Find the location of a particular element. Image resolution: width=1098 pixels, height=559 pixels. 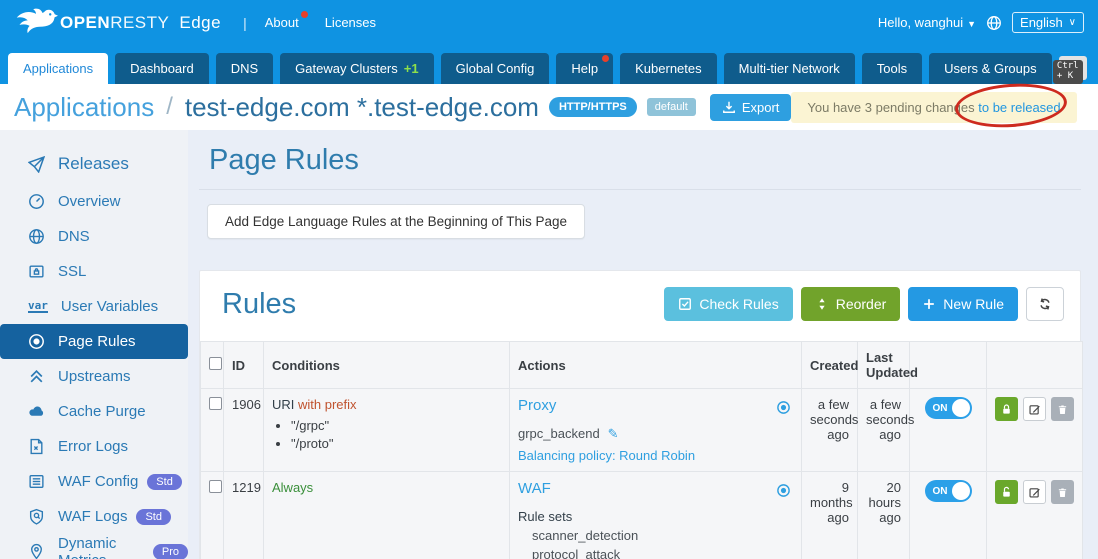

gateway-clusters-count-badge: +1 is located at coordinates (411, 68).